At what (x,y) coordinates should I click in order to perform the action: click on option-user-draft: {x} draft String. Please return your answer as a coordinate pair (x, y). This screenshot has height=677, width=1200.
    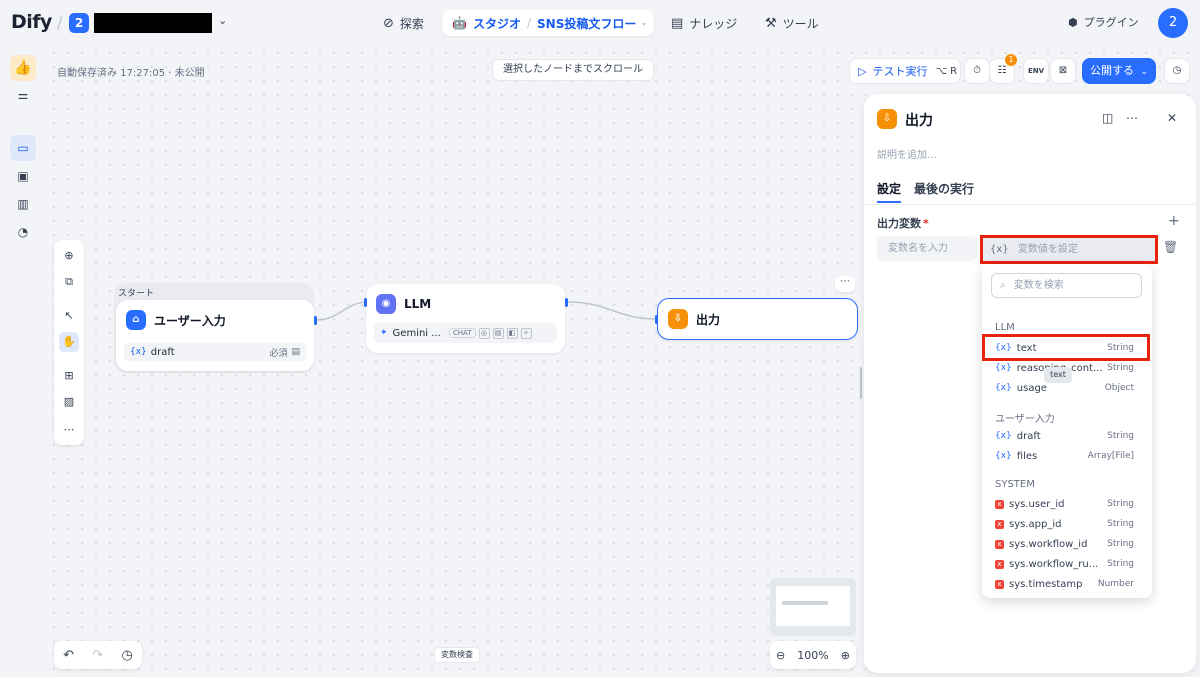
    Looking at the image, I should click on (1064, 436).